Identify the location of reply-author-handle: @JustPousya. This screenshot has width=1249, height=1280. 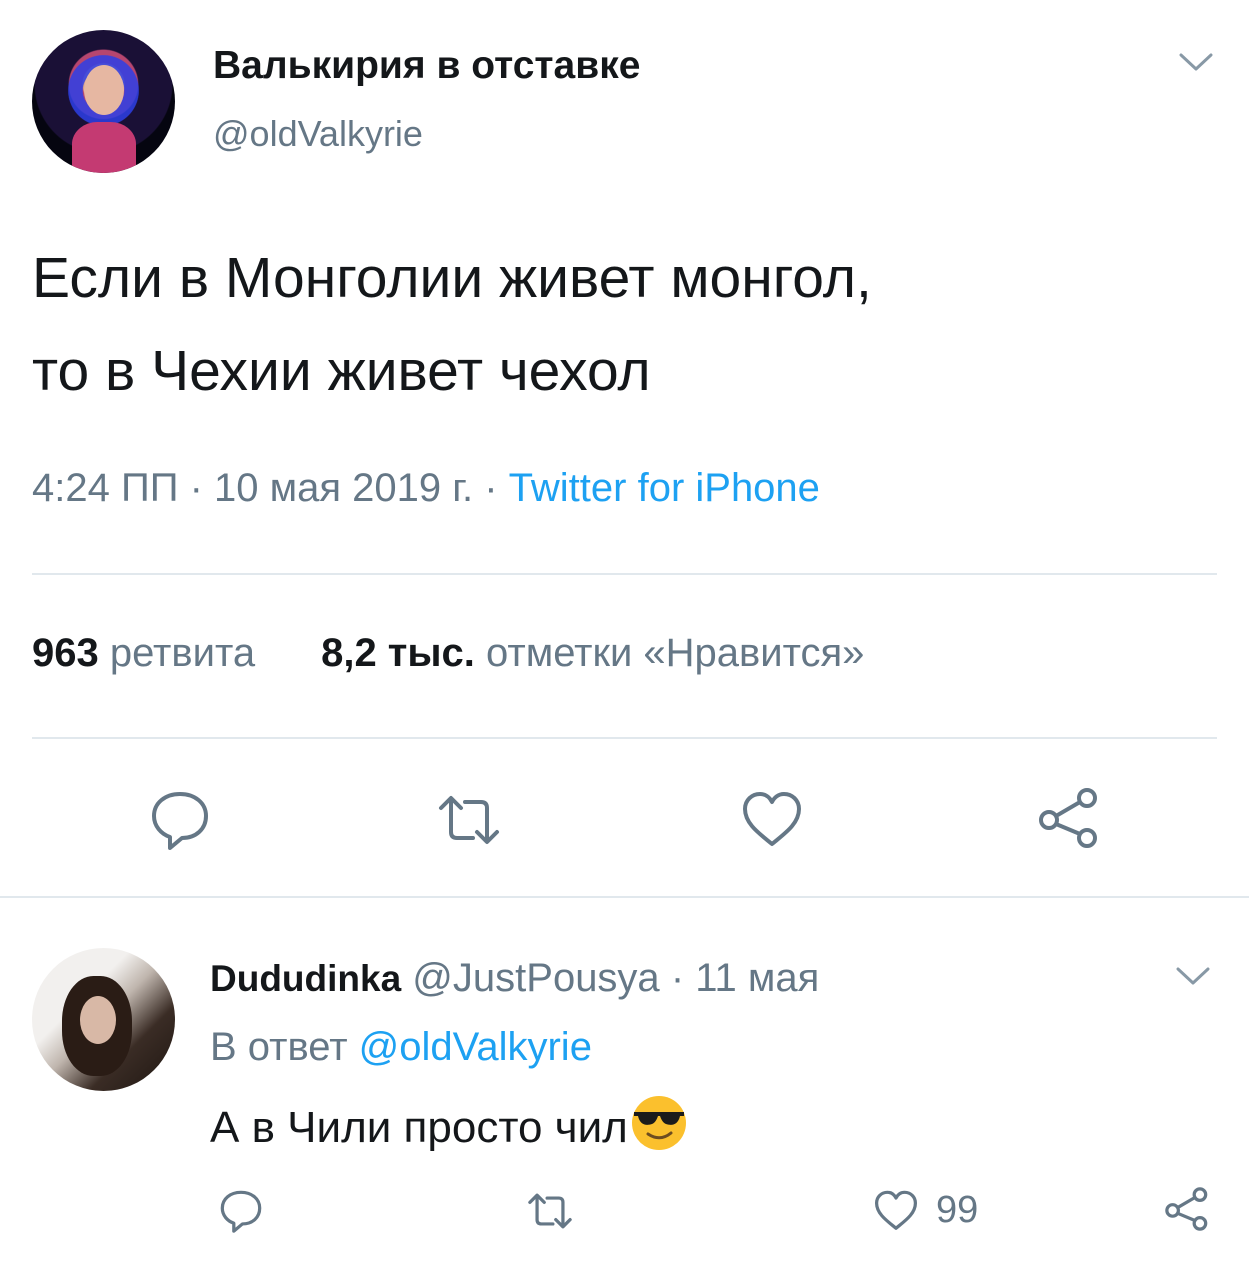
(535, 978).